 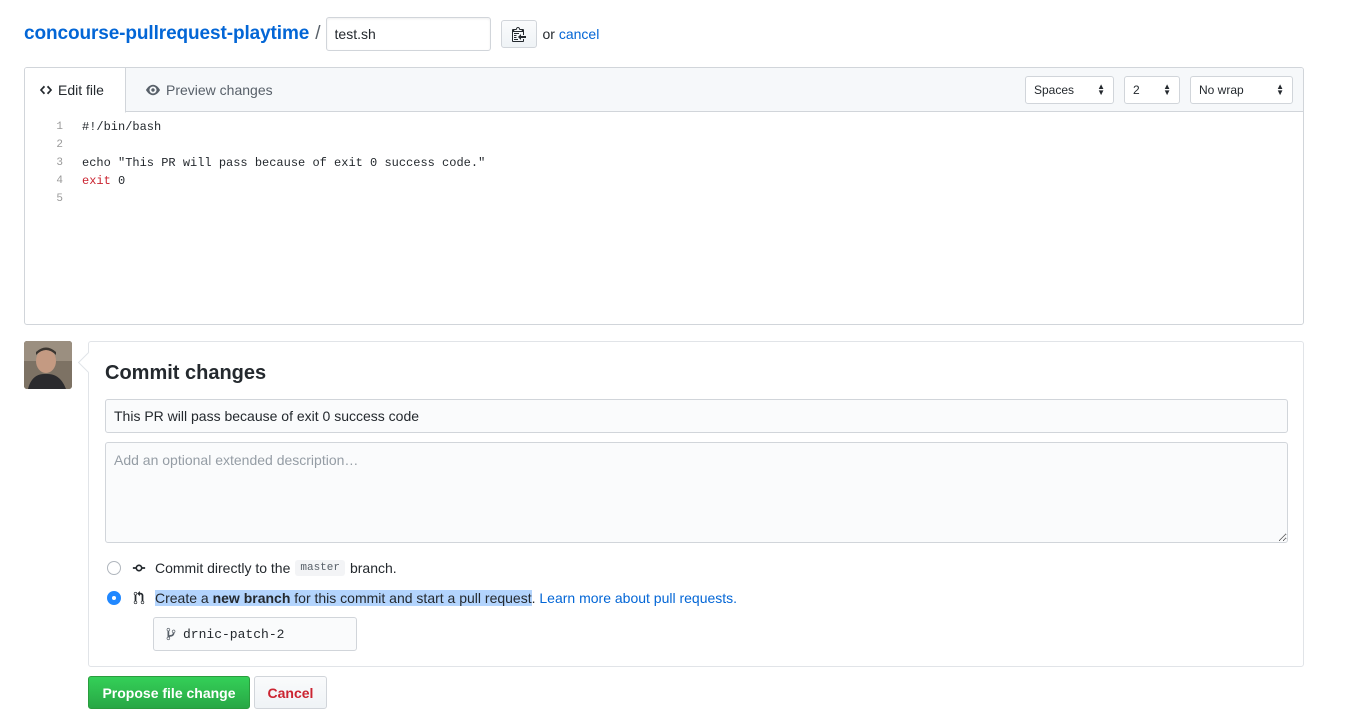 What do you see at coordinates (114, 568) in the screenshot?
I see `radio-commit-direct` at bounding box center [114, 568].